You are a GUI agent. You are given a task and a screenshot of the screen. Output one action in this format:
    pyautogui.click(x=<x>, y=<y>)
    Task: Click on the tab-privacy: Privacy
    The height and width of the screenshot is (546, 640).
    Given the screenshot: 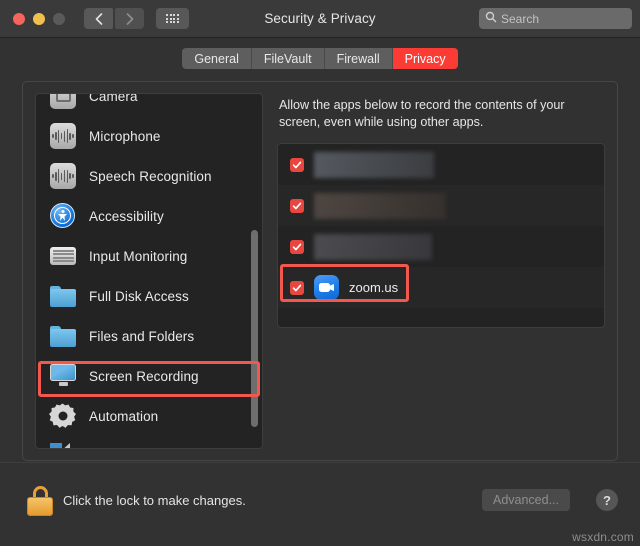 What is the action you would take?
    pyautogui.click(x=425, y=58)
    